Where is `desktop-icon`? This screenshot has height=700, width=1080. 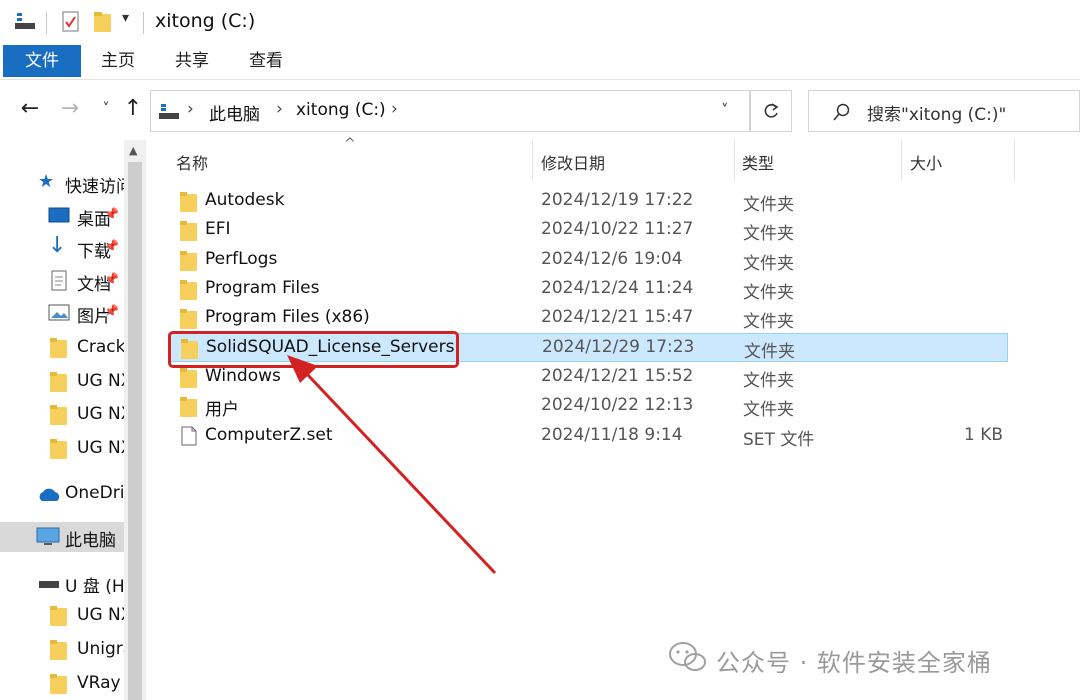 desktop-icon is located at coordinates (59, 215).